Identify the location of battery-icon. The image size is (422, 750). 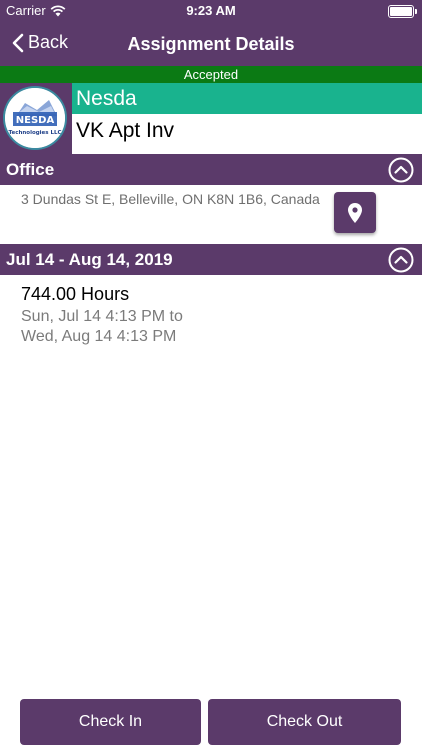
(402, 11).